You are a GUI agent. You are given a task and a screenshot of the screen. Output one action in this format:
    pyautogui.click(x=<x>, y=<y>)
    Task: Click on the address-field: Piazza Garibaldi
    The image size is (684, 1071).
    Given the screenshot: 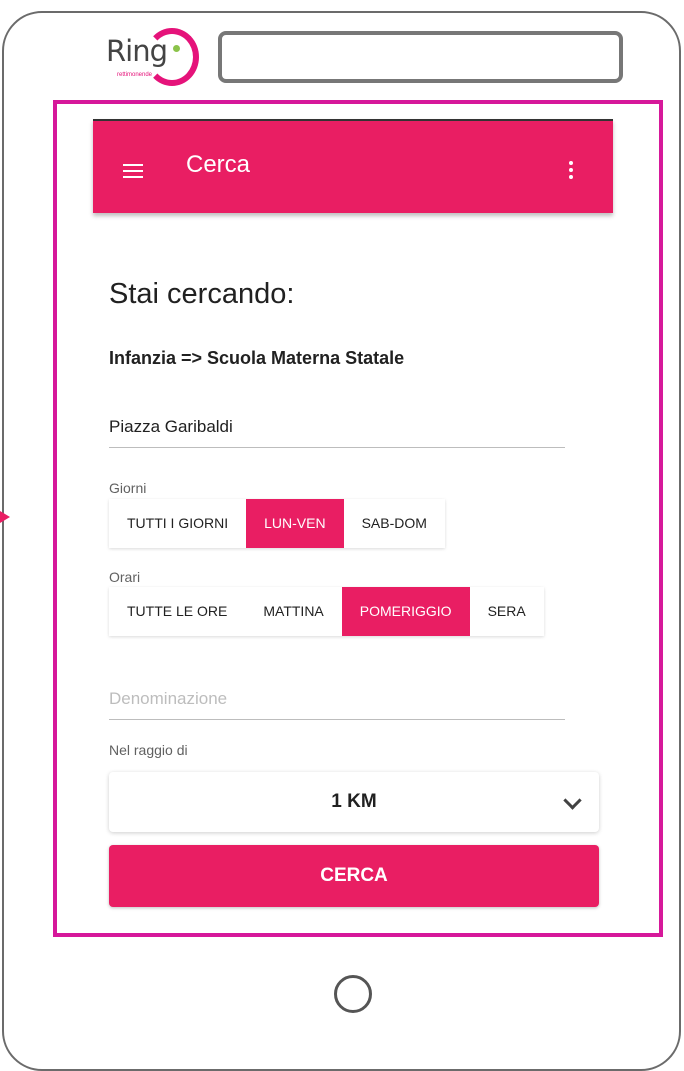 What is the action you would take?
    pyautogui.click(x=337, y=427)
    